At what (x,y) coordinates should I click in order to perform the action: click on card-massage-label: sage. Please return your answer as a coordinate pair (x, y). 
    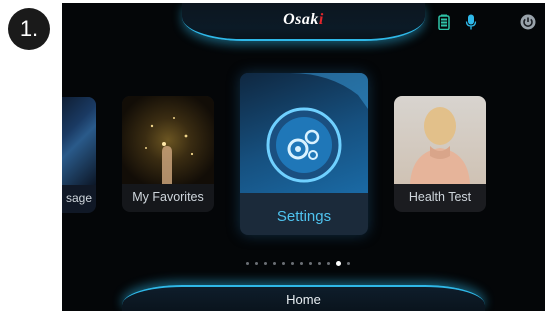
    Looking at the image, I should click on (78, 198).